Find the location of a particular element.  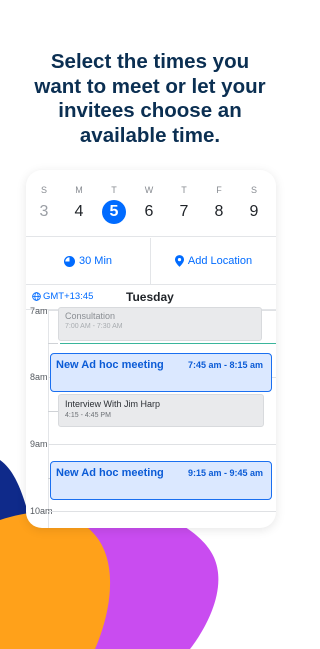

location-pin-icon is located at coordinates (179, 261).